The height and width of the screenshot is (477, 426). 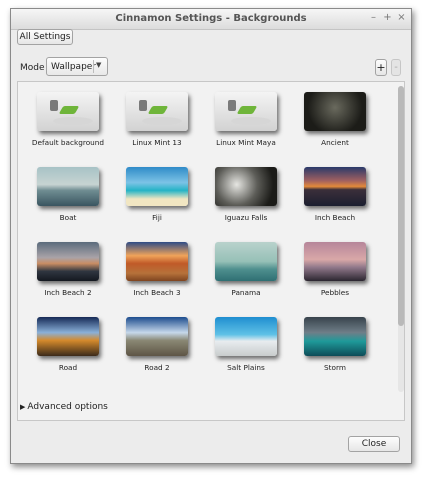 I want to click on wallpaper-item: Pebbles, so click(x=335, y=269).